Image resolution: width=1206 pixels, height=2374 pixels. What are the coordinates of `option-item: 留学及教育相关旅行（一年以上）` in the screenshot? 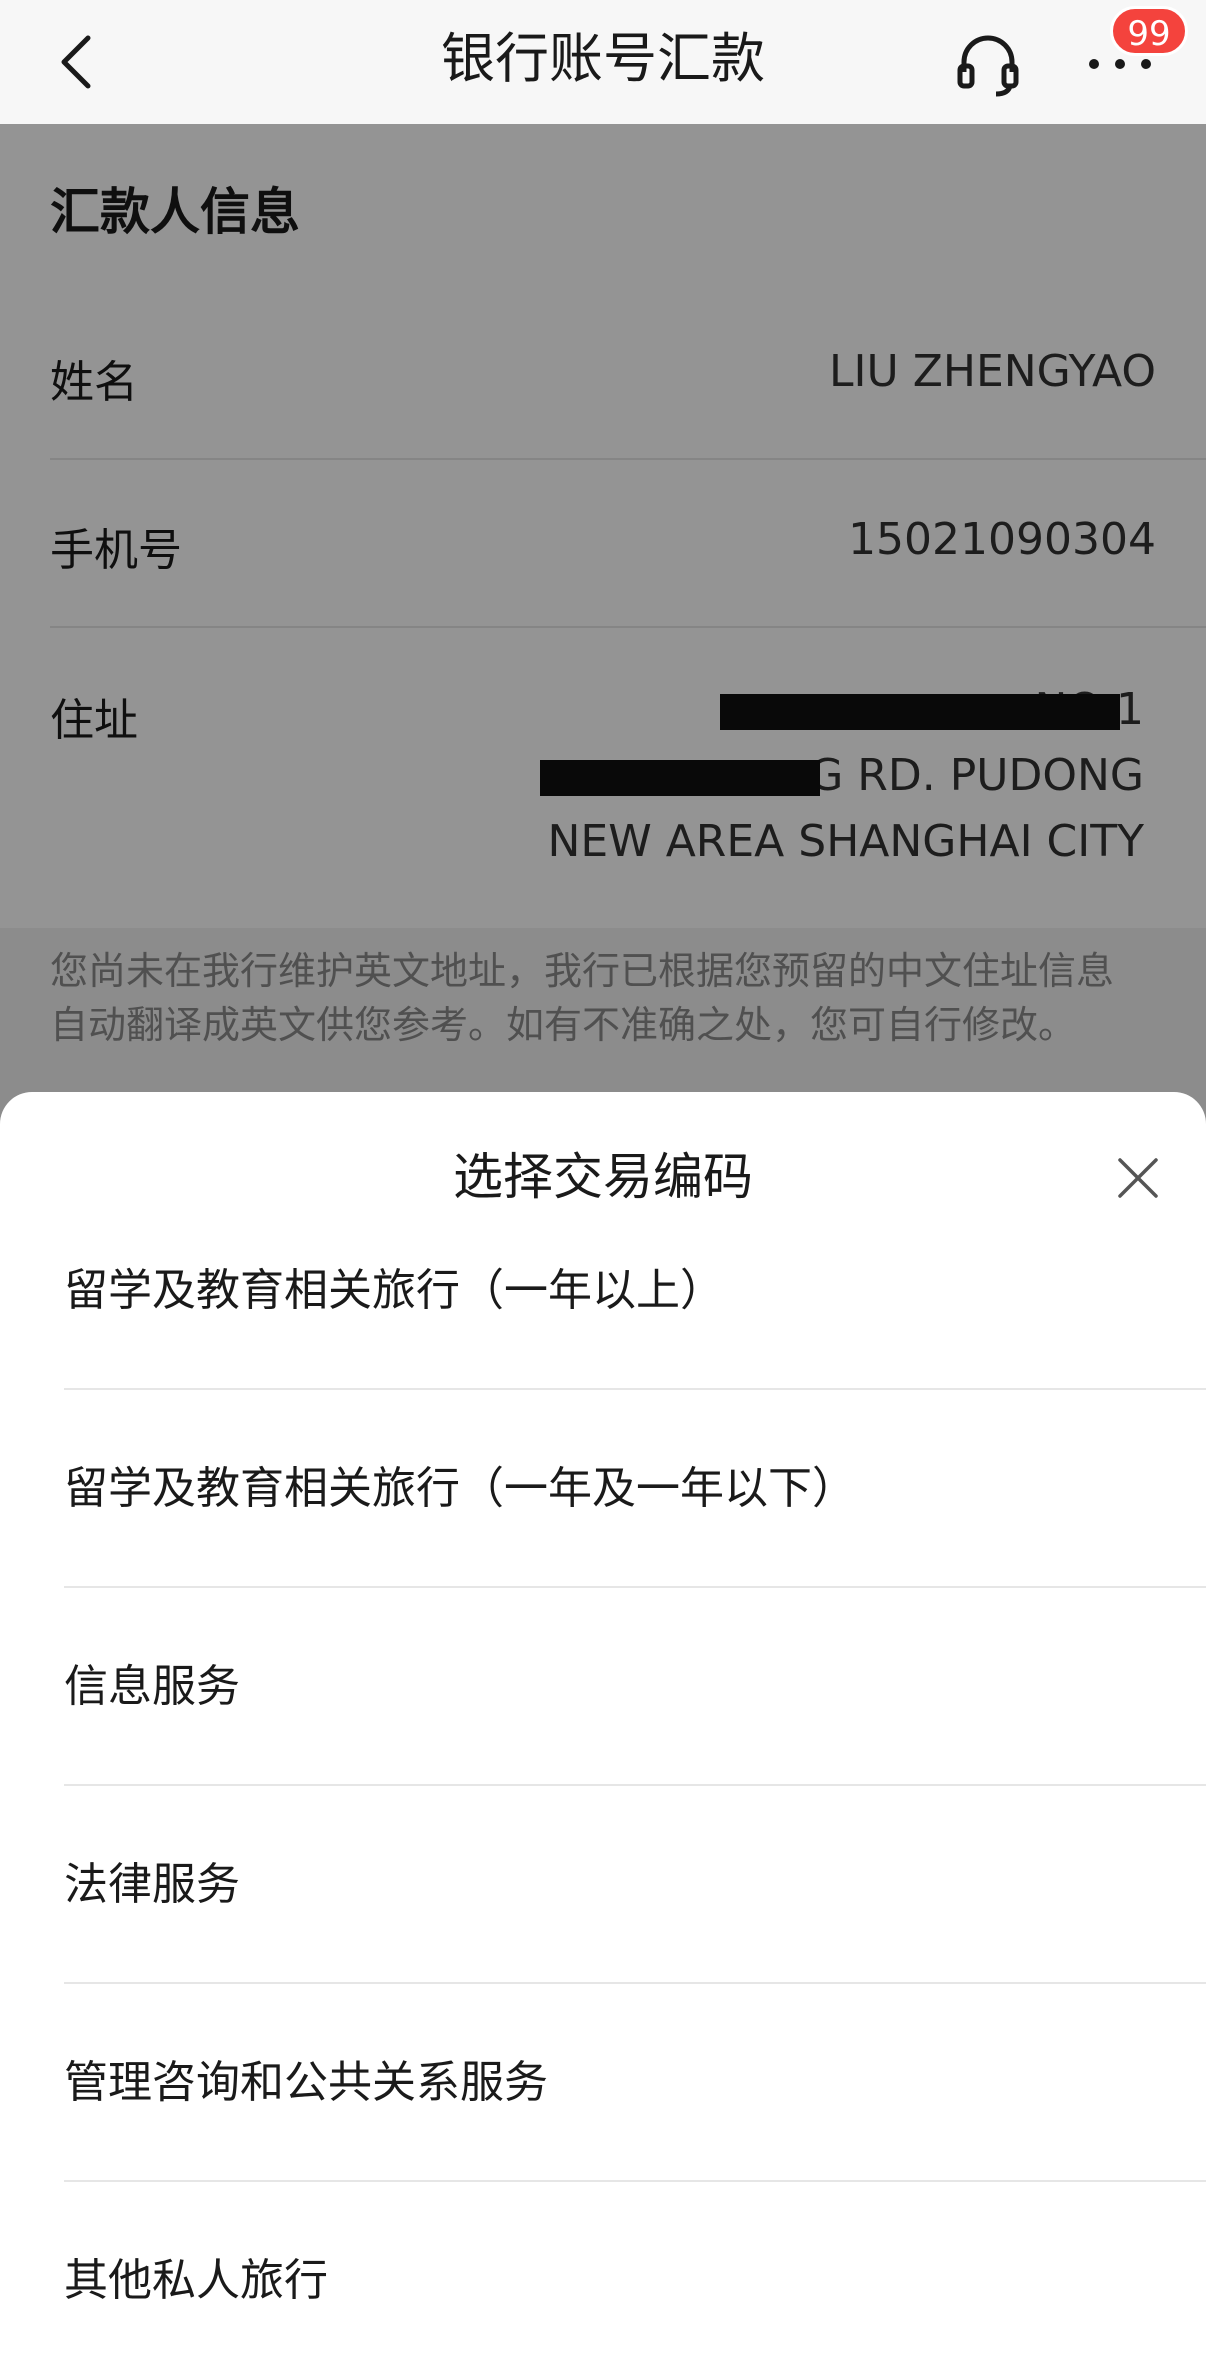 It's located at (635, 1291).